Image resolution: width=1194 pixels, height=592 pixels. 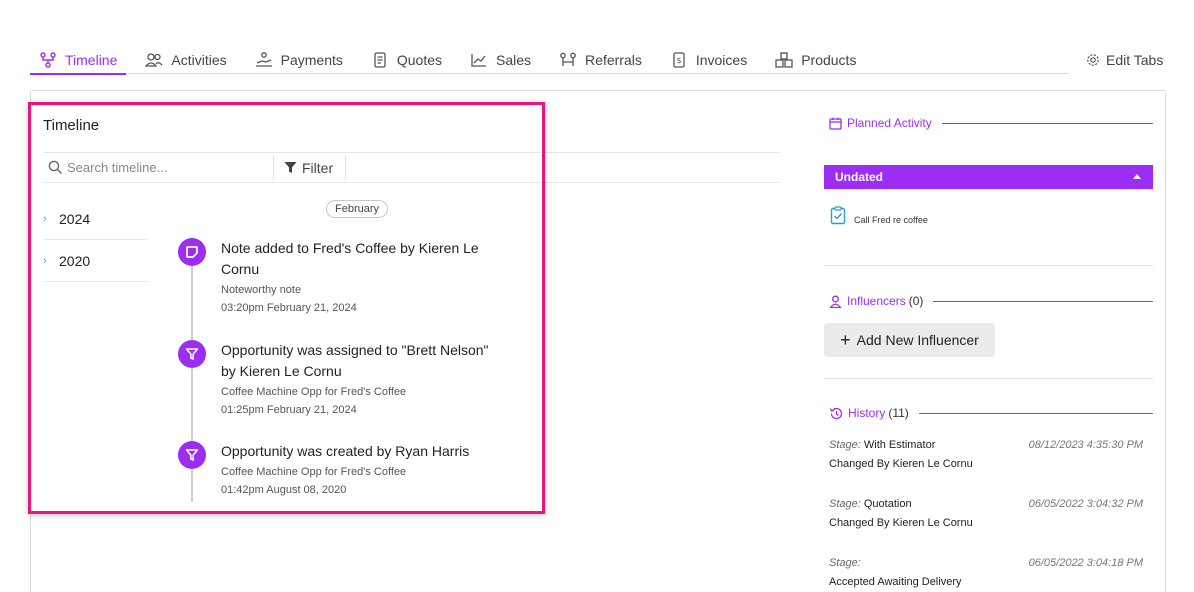 I want to click on tab-invoices: $ Invoices, so click(x=708, y=60).